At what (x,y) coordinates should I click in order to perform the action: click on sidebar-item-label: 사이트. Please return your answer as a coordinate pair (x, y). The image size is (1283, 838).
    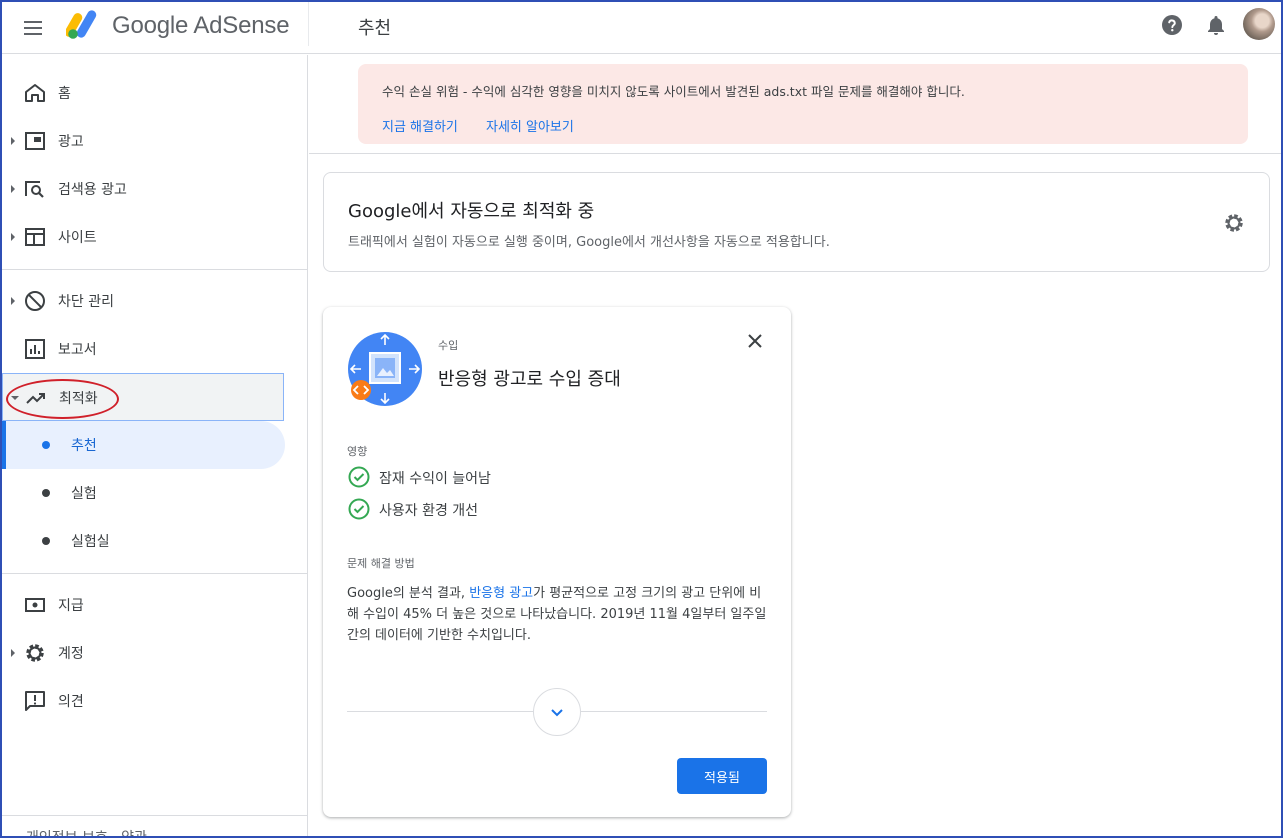
    Looking at the image, I should click on (77, 238).